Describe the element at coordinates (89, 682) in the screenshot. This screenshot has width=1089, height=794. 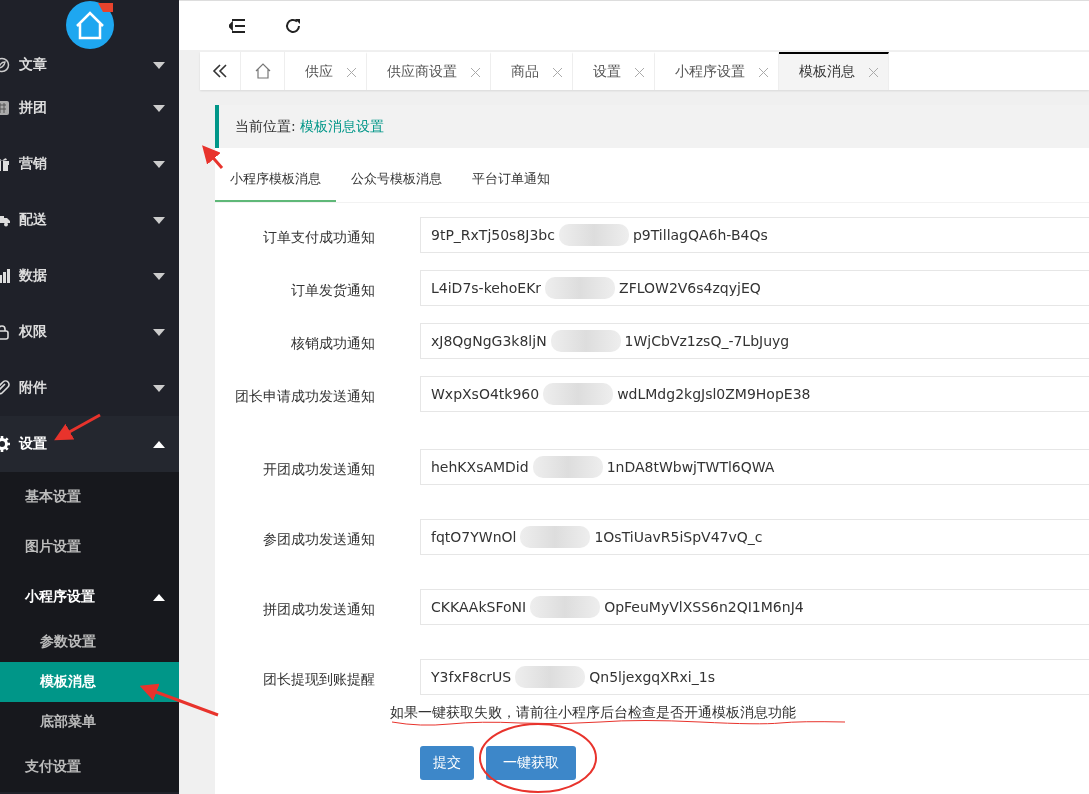
I see `sidebar-subitem: 模板消息` at that location.